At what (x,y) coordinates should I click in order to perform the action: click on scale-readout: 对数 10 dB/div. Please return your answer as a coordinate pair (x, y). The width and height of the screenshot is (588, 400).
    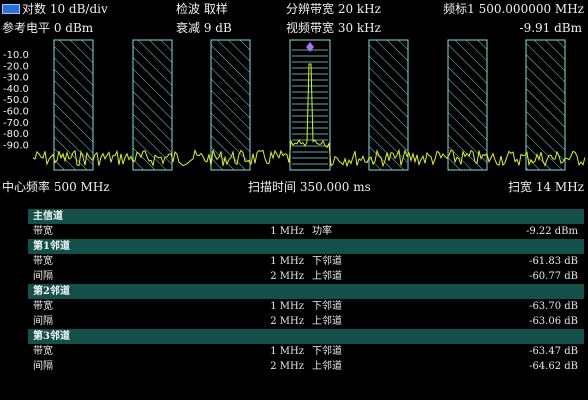
    Looking at the image, I should click on (65, 9).